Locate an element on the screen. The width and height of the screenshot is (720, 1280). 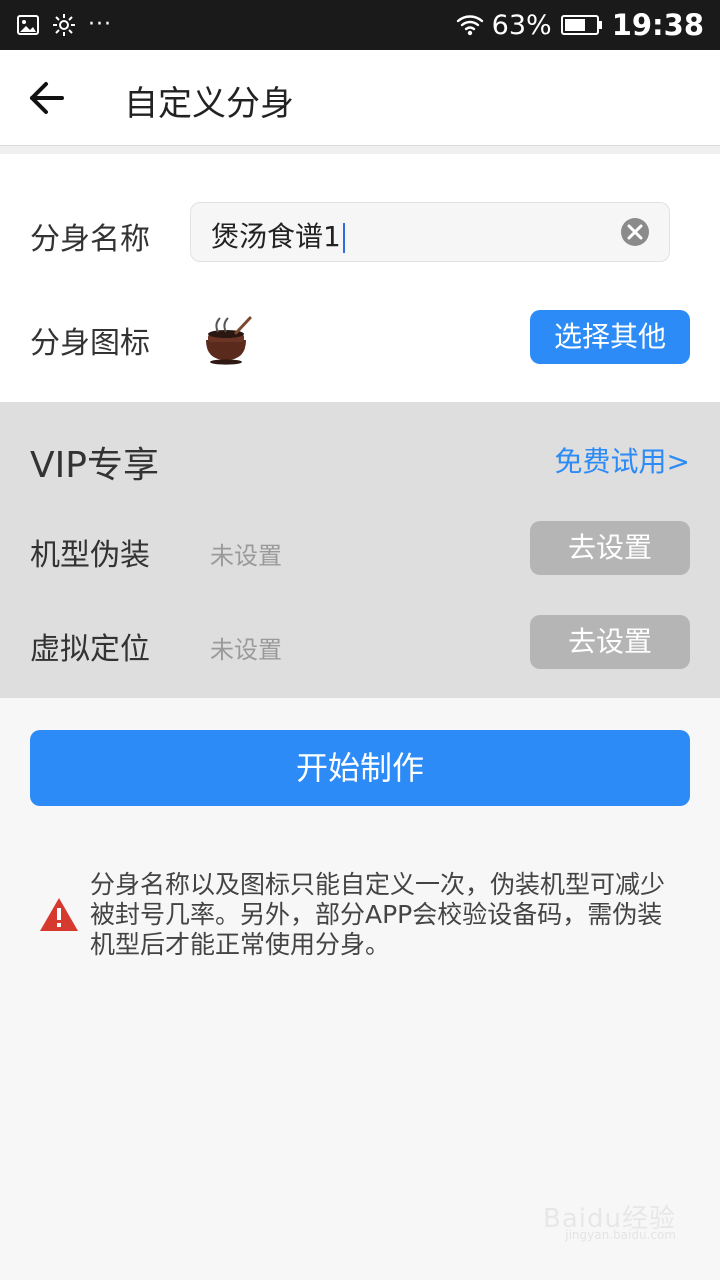
virtual-location-status: 未设置 is located at coordinates (246, 650).